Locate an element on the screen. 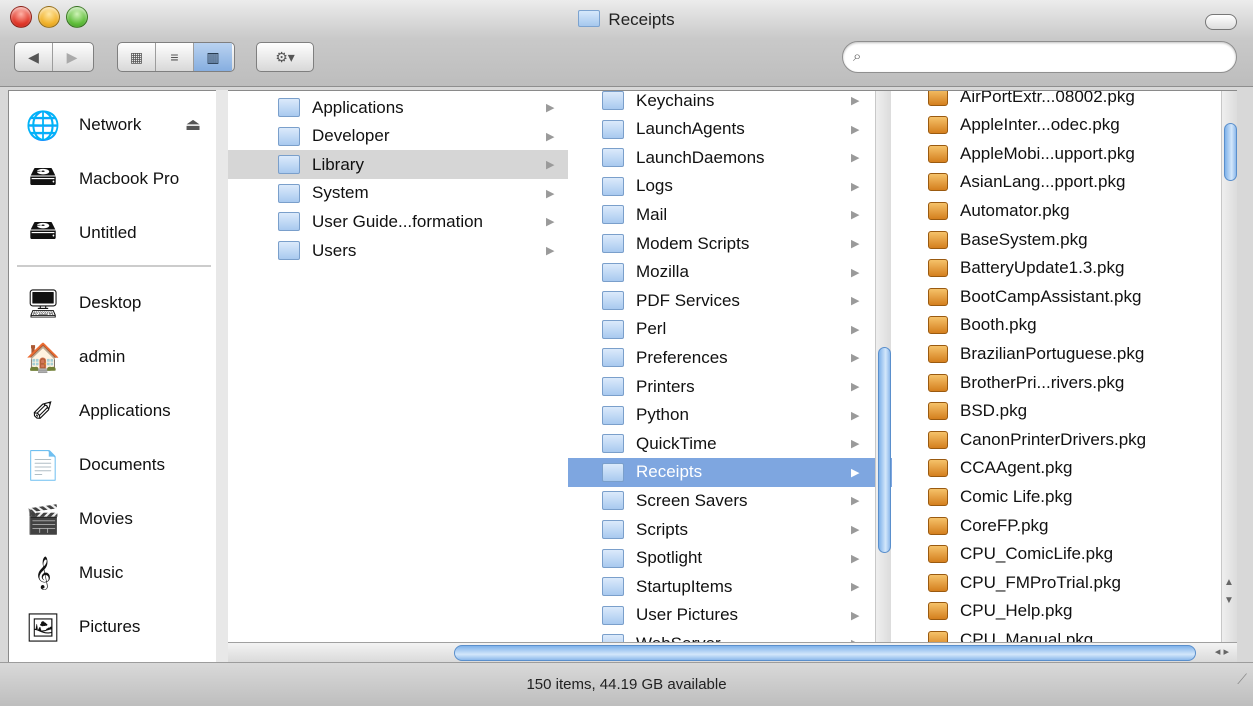  folder-row: QuickTime ▶ is located at coordinates (730, 443).